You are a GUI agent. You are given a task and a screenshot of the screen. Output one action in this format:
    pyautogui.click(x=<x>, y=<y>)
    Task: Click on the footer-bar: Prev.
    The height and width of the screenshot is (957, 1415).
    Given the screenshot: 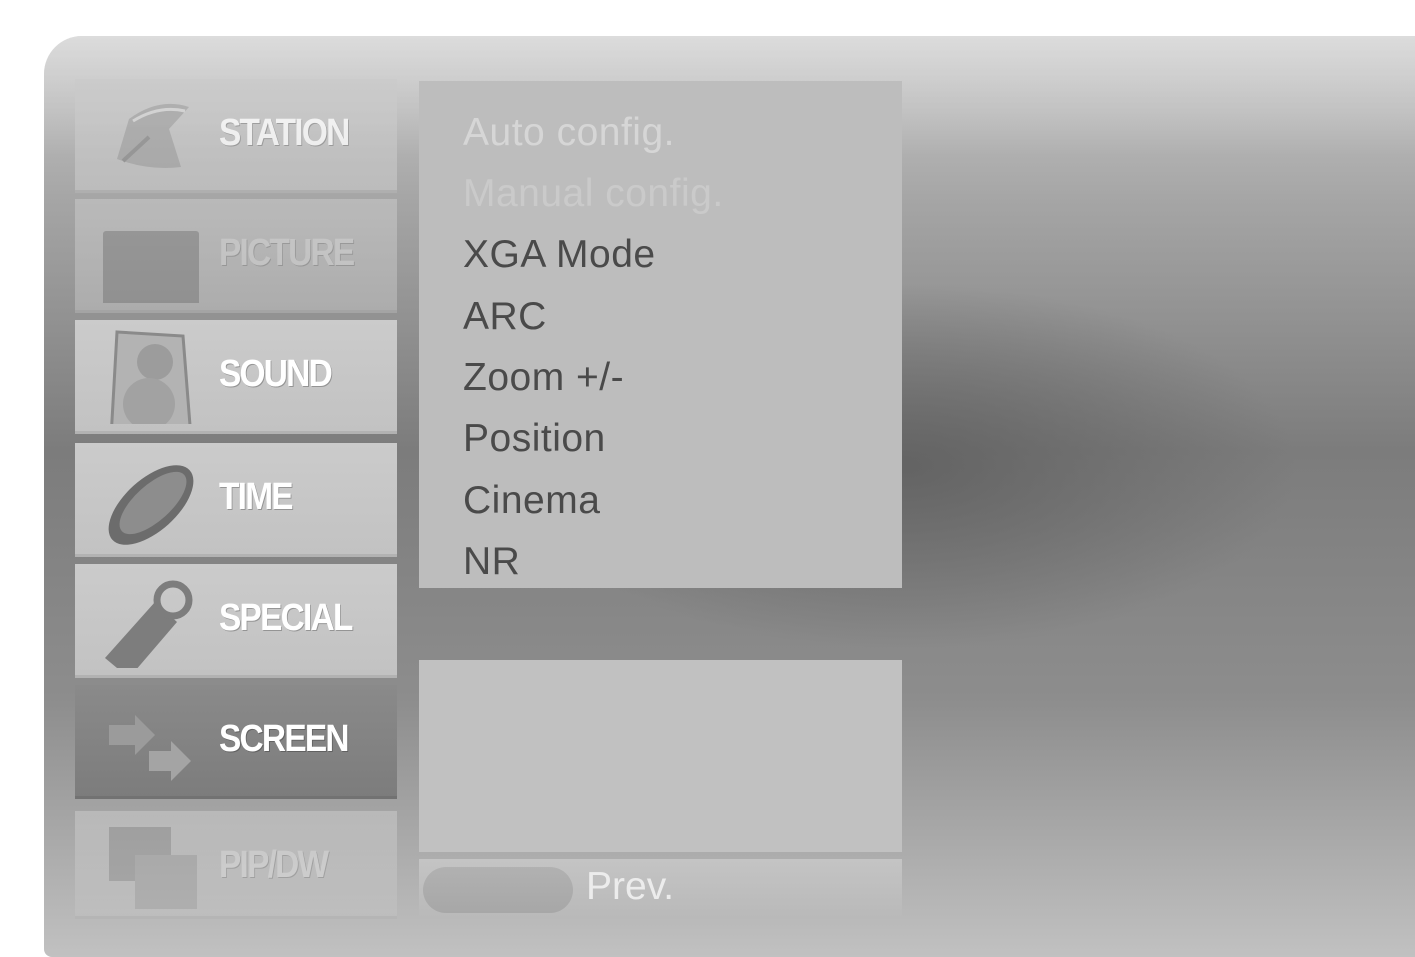 What is the action you would take?
    pyautogui.click(x=660, y=888)
    